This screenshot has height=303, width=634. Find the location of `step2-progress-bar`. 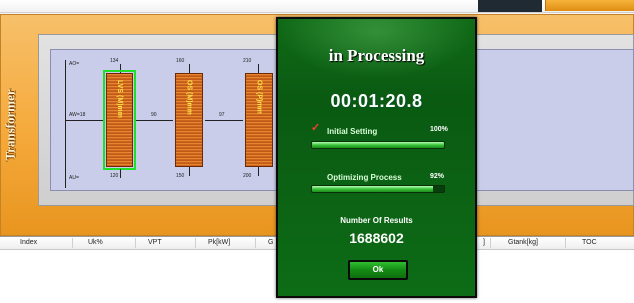

step2-progress-bar is located at coordinates (378, 189).